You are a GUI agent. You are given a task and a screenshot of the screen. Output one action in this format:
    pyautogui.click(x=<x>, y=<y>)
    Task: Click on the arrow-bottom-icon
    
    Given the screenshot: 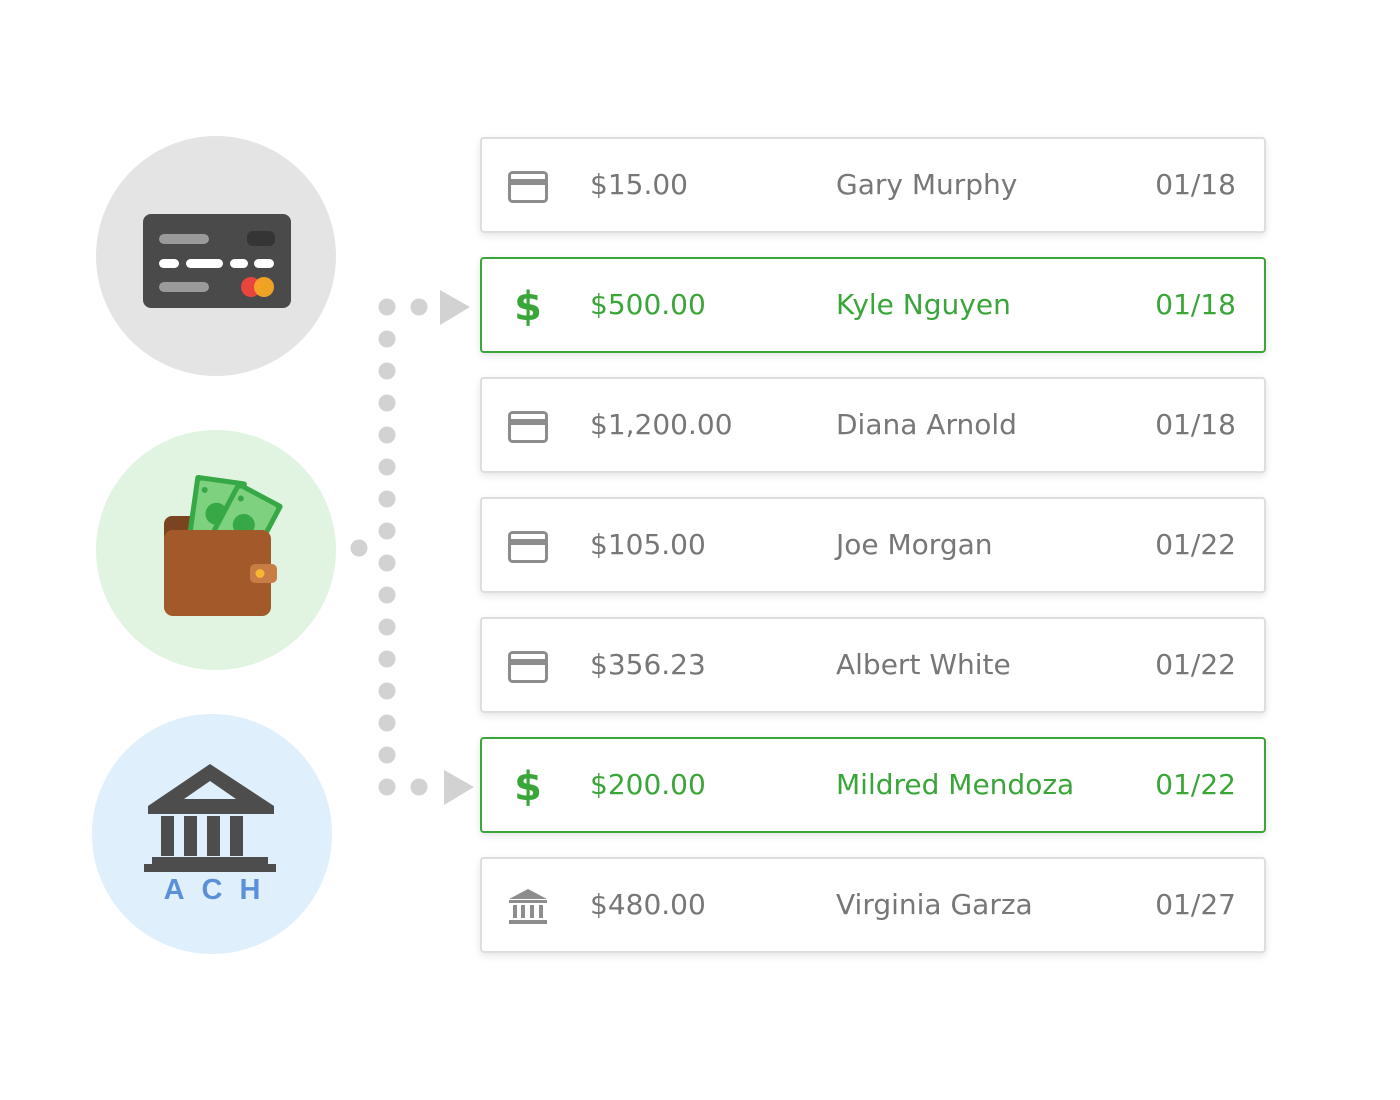 What is the action you would take?
    pyautogui.click(x=459, y=787)
    